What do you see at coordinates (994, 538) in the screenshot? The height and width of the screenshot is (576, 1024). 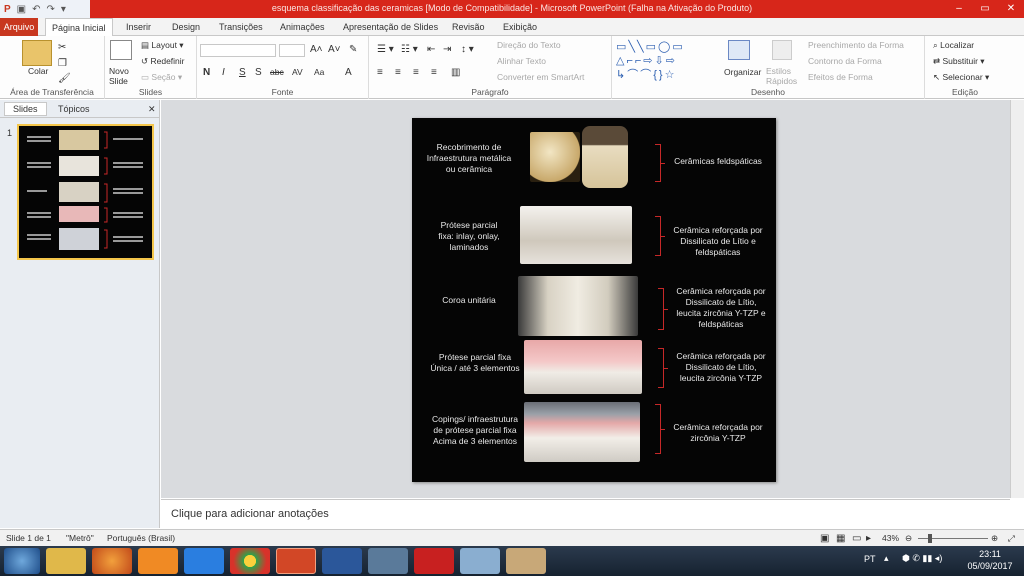 I see `zoom-in-icon: ⊕` at bounding box center [994, 538].